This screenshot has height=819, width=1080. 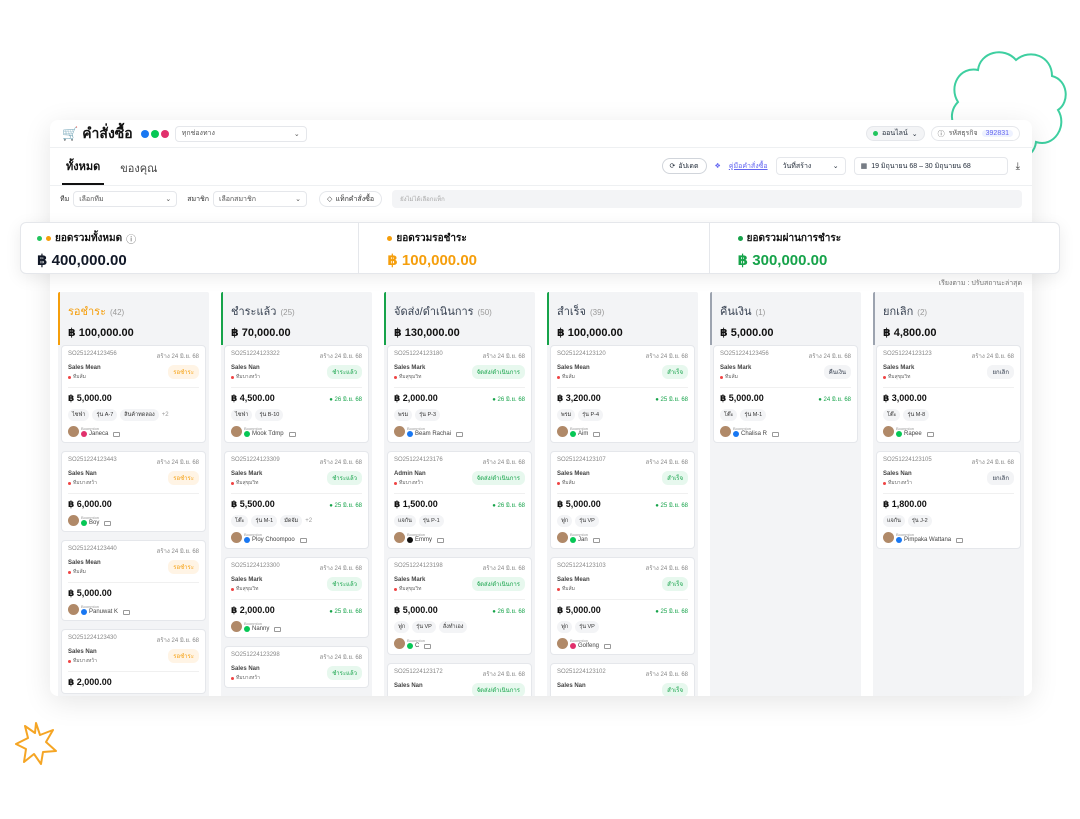 I want to click on order-id: SO251224123322, so click(x=255, y=356).